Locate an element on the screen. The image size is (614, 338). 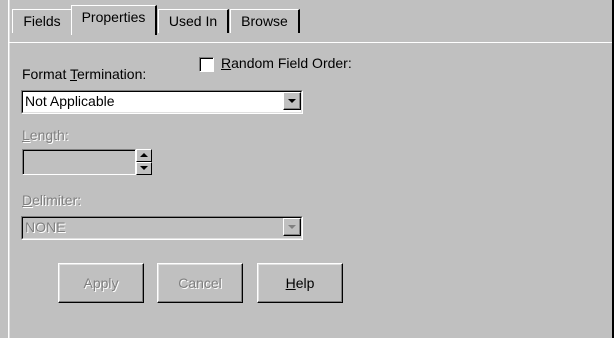
cancel-button-label: Cancel is located at coordinates (200, 283).